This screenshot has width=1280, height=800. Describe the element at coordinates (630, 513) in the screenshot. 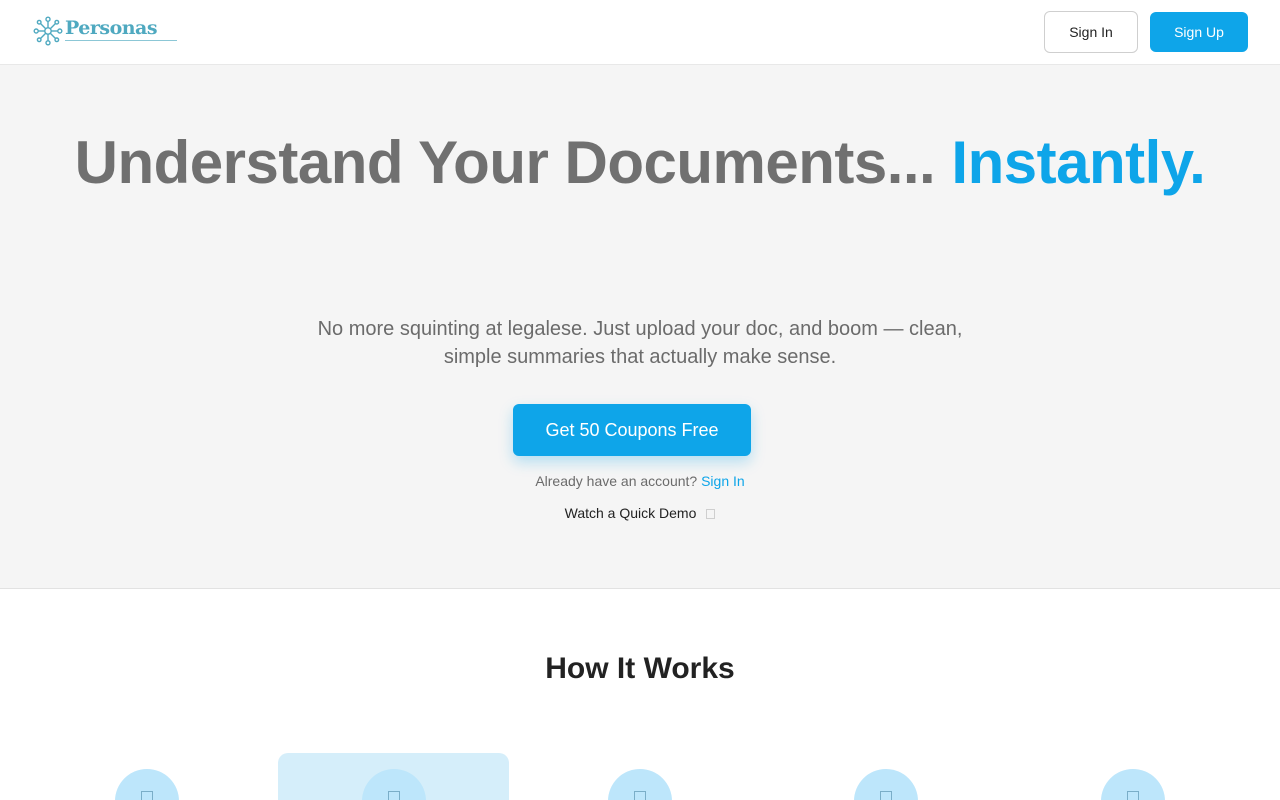

I see `watch-demo-label: Watch a Quick Demo` at that location.